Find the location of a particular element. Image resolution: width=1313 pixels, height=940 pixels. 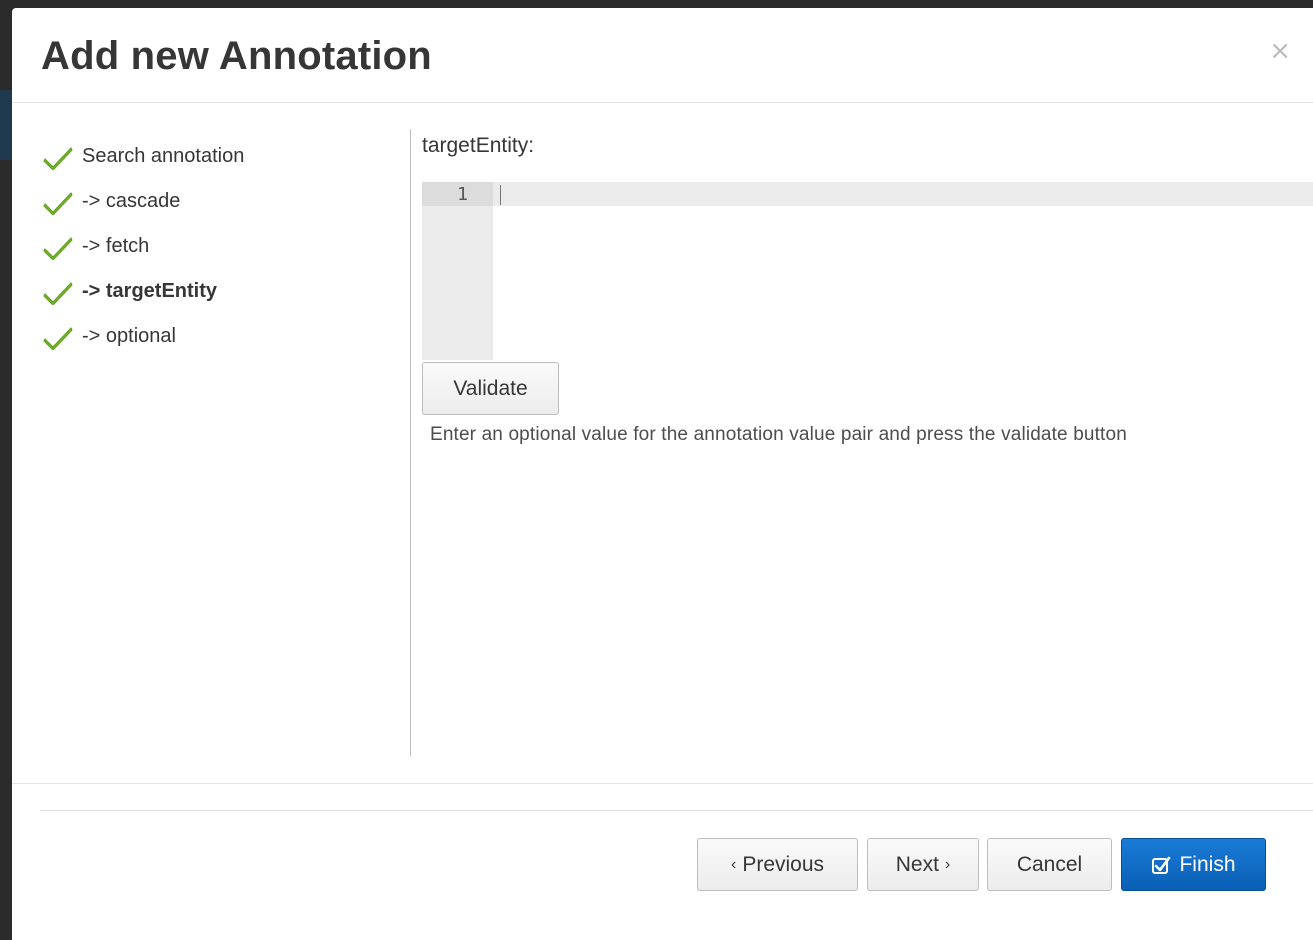

step-search-annotation: Search annotation is located at coordinates (222, 156).